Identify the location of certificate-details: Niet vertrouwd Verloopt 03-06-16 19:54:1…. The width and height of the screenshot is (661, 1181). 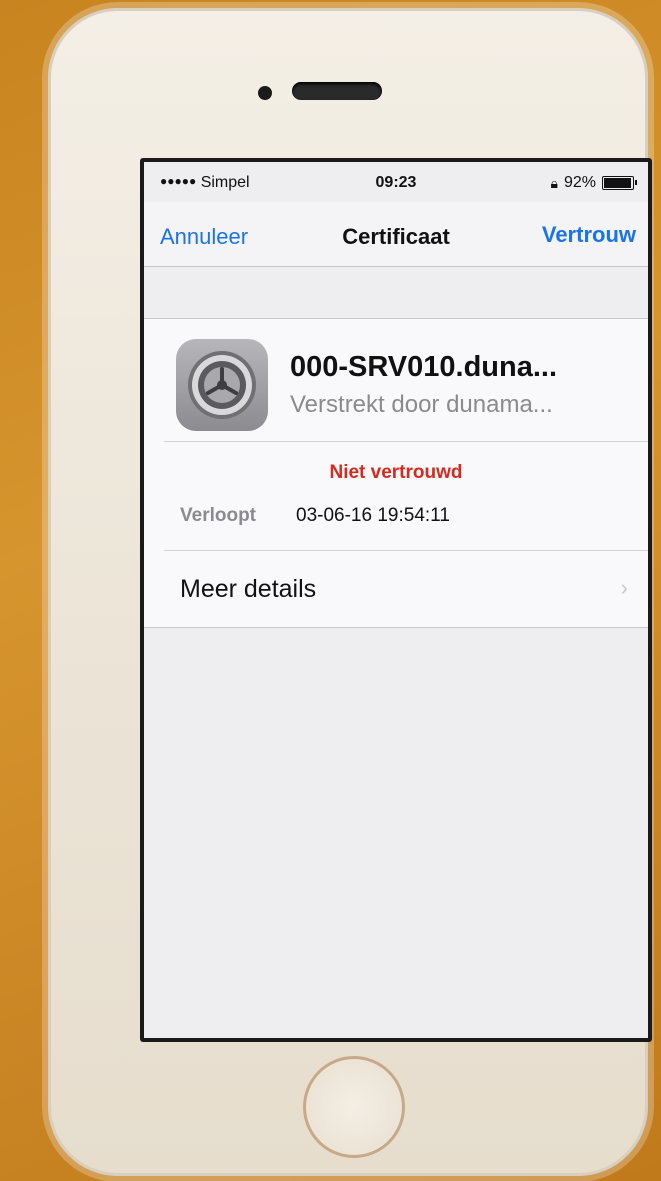
(406, 496).